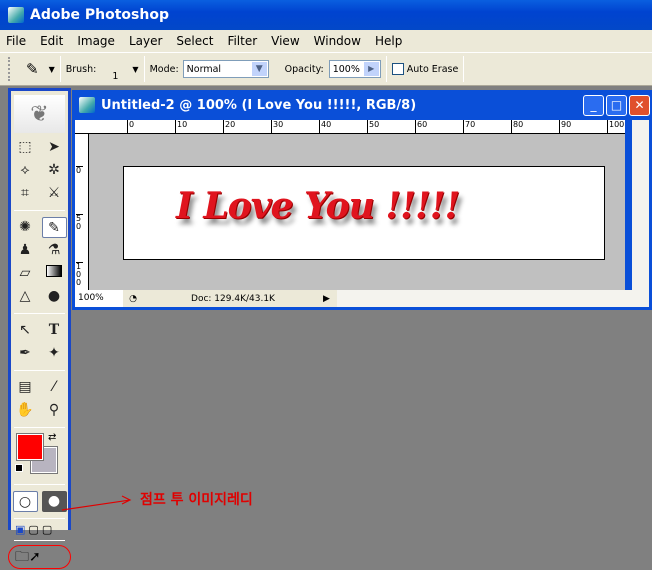 This screenshot has height=570, width=652. I want to click on magic-wand-tool-icon: ✲, so click(54, 170).